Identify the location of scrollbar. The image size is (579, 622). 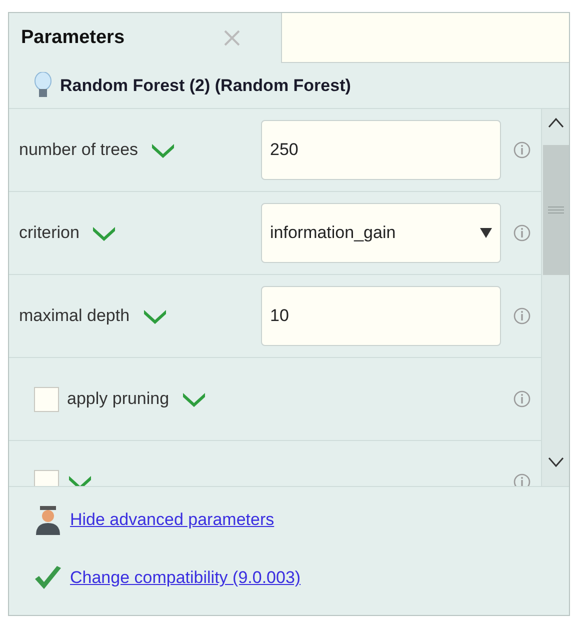
(555, 297).